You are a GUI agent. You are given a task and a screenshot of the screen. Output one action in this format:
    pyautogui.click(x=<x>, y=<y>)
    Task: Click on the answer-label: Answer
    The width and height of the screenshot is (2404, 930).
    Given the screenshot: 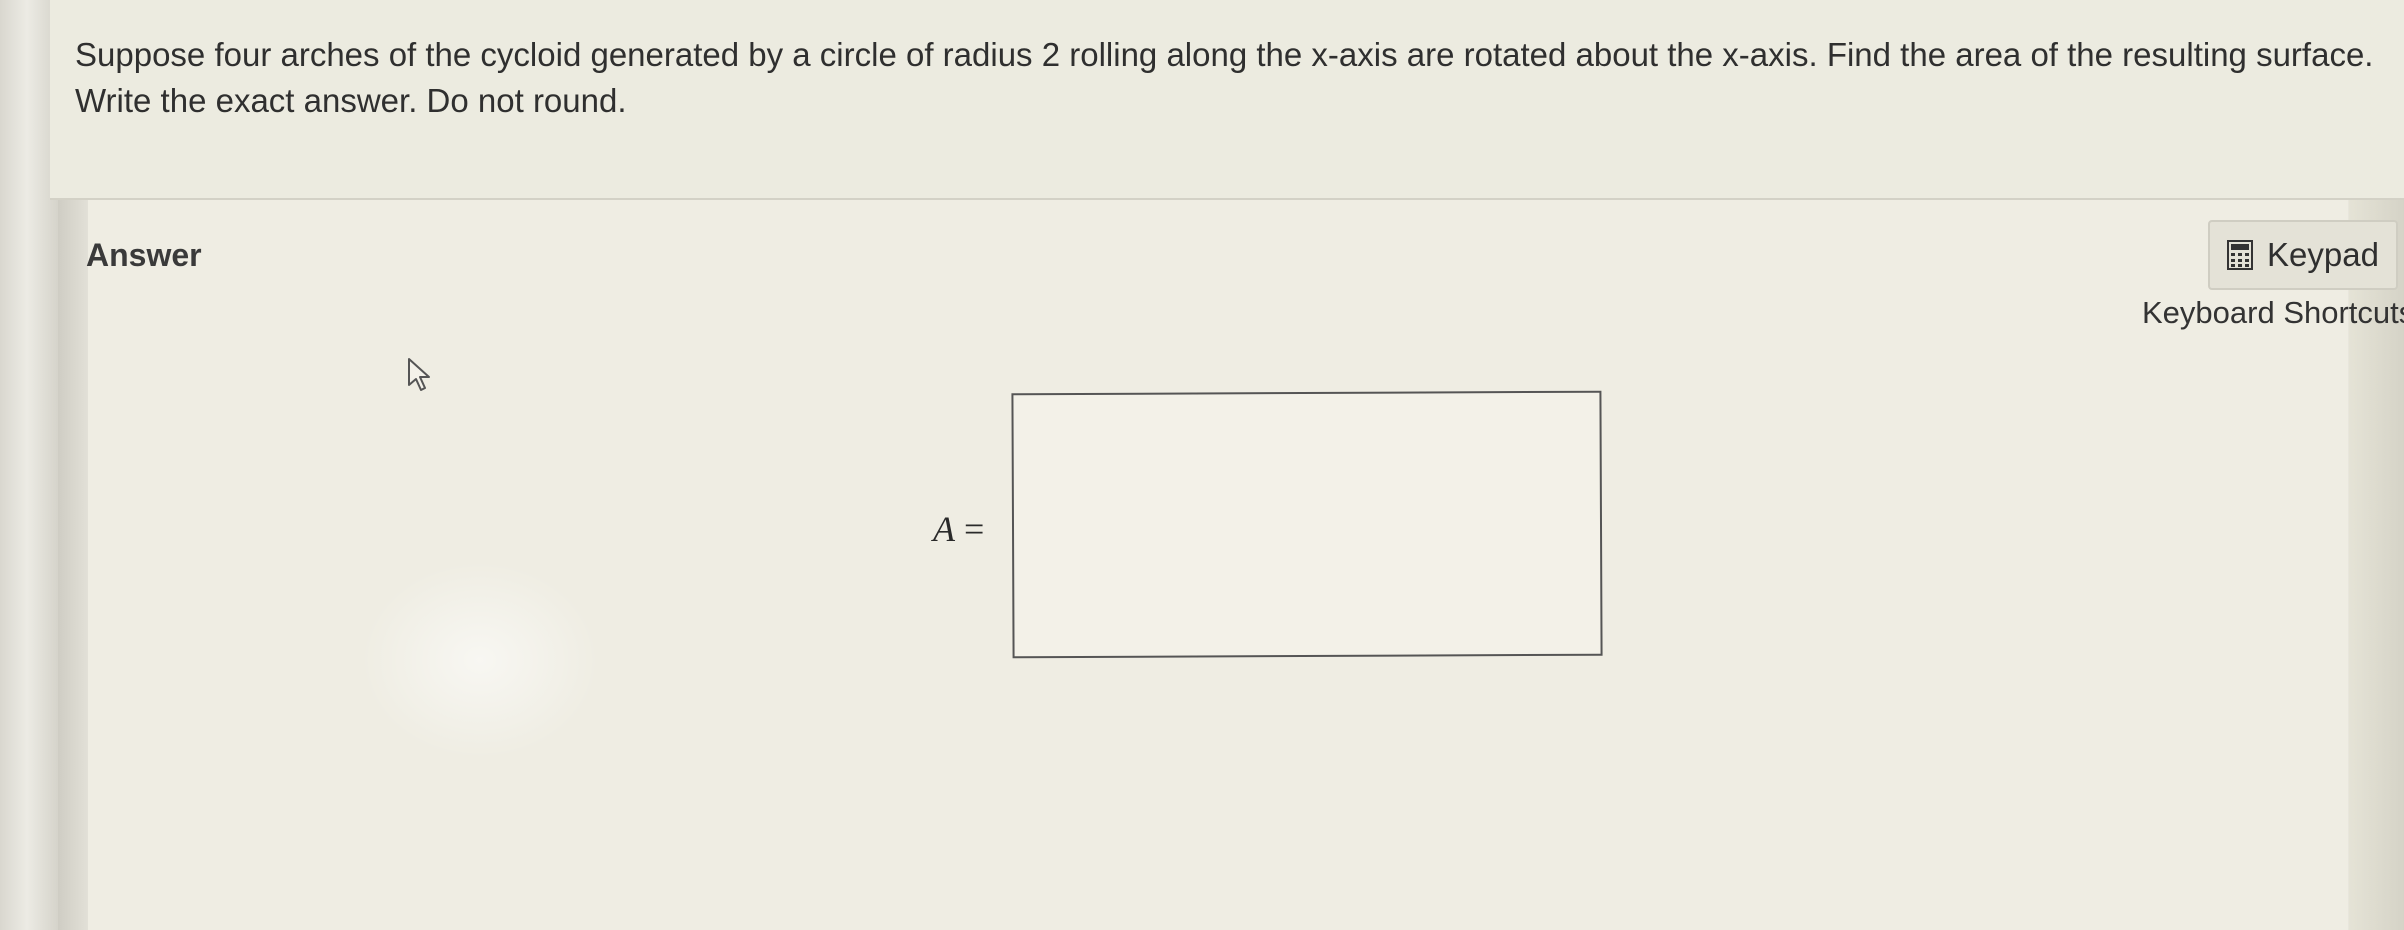 What is the action you would take?
    pyautogui.click(x=144, y=255)
    